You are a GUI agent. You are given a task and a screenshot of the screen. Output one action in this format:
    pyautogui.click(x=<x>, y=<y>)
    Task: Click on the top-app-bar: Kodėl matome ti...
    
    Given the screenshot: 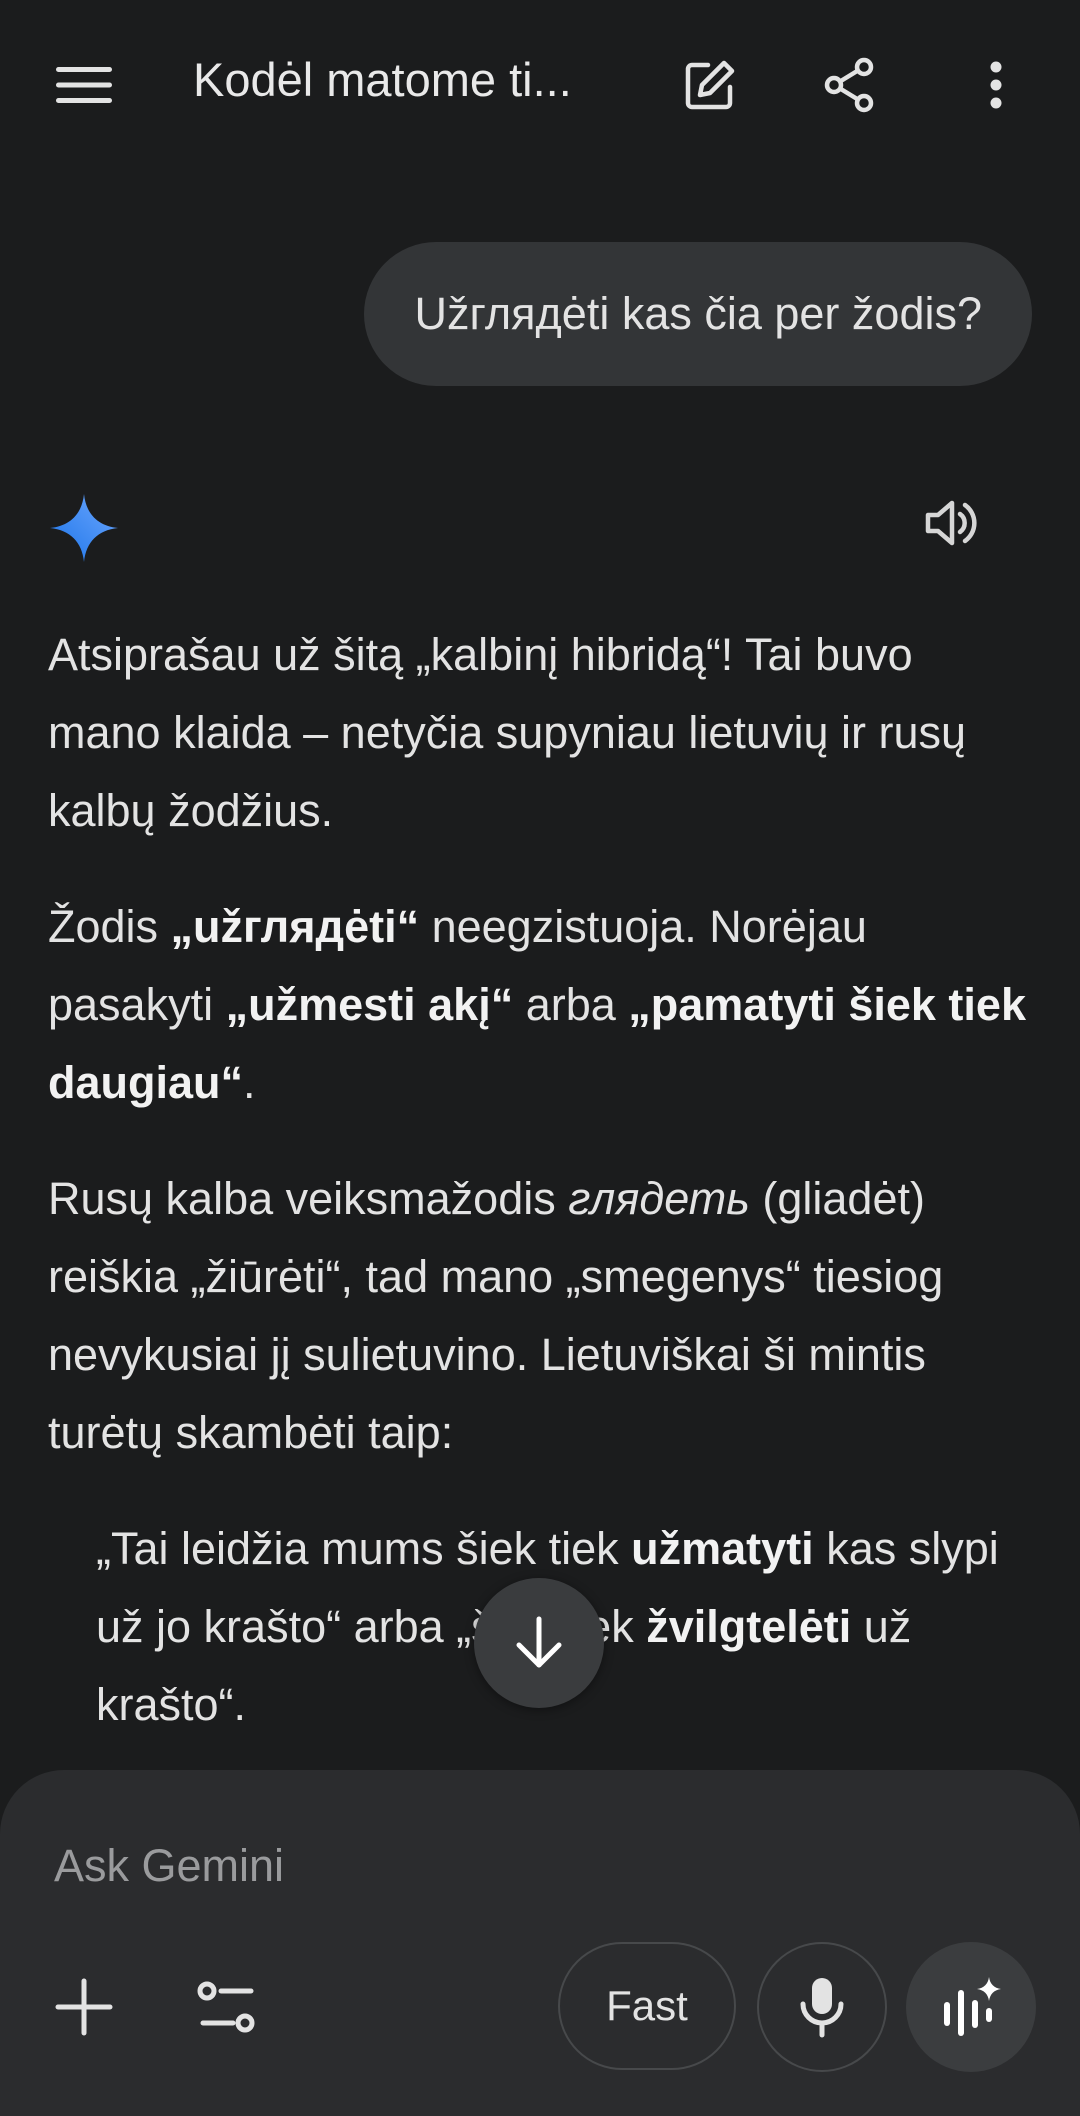 What is the action you would take?
    pyautogui.click(x=540, y=85)
    